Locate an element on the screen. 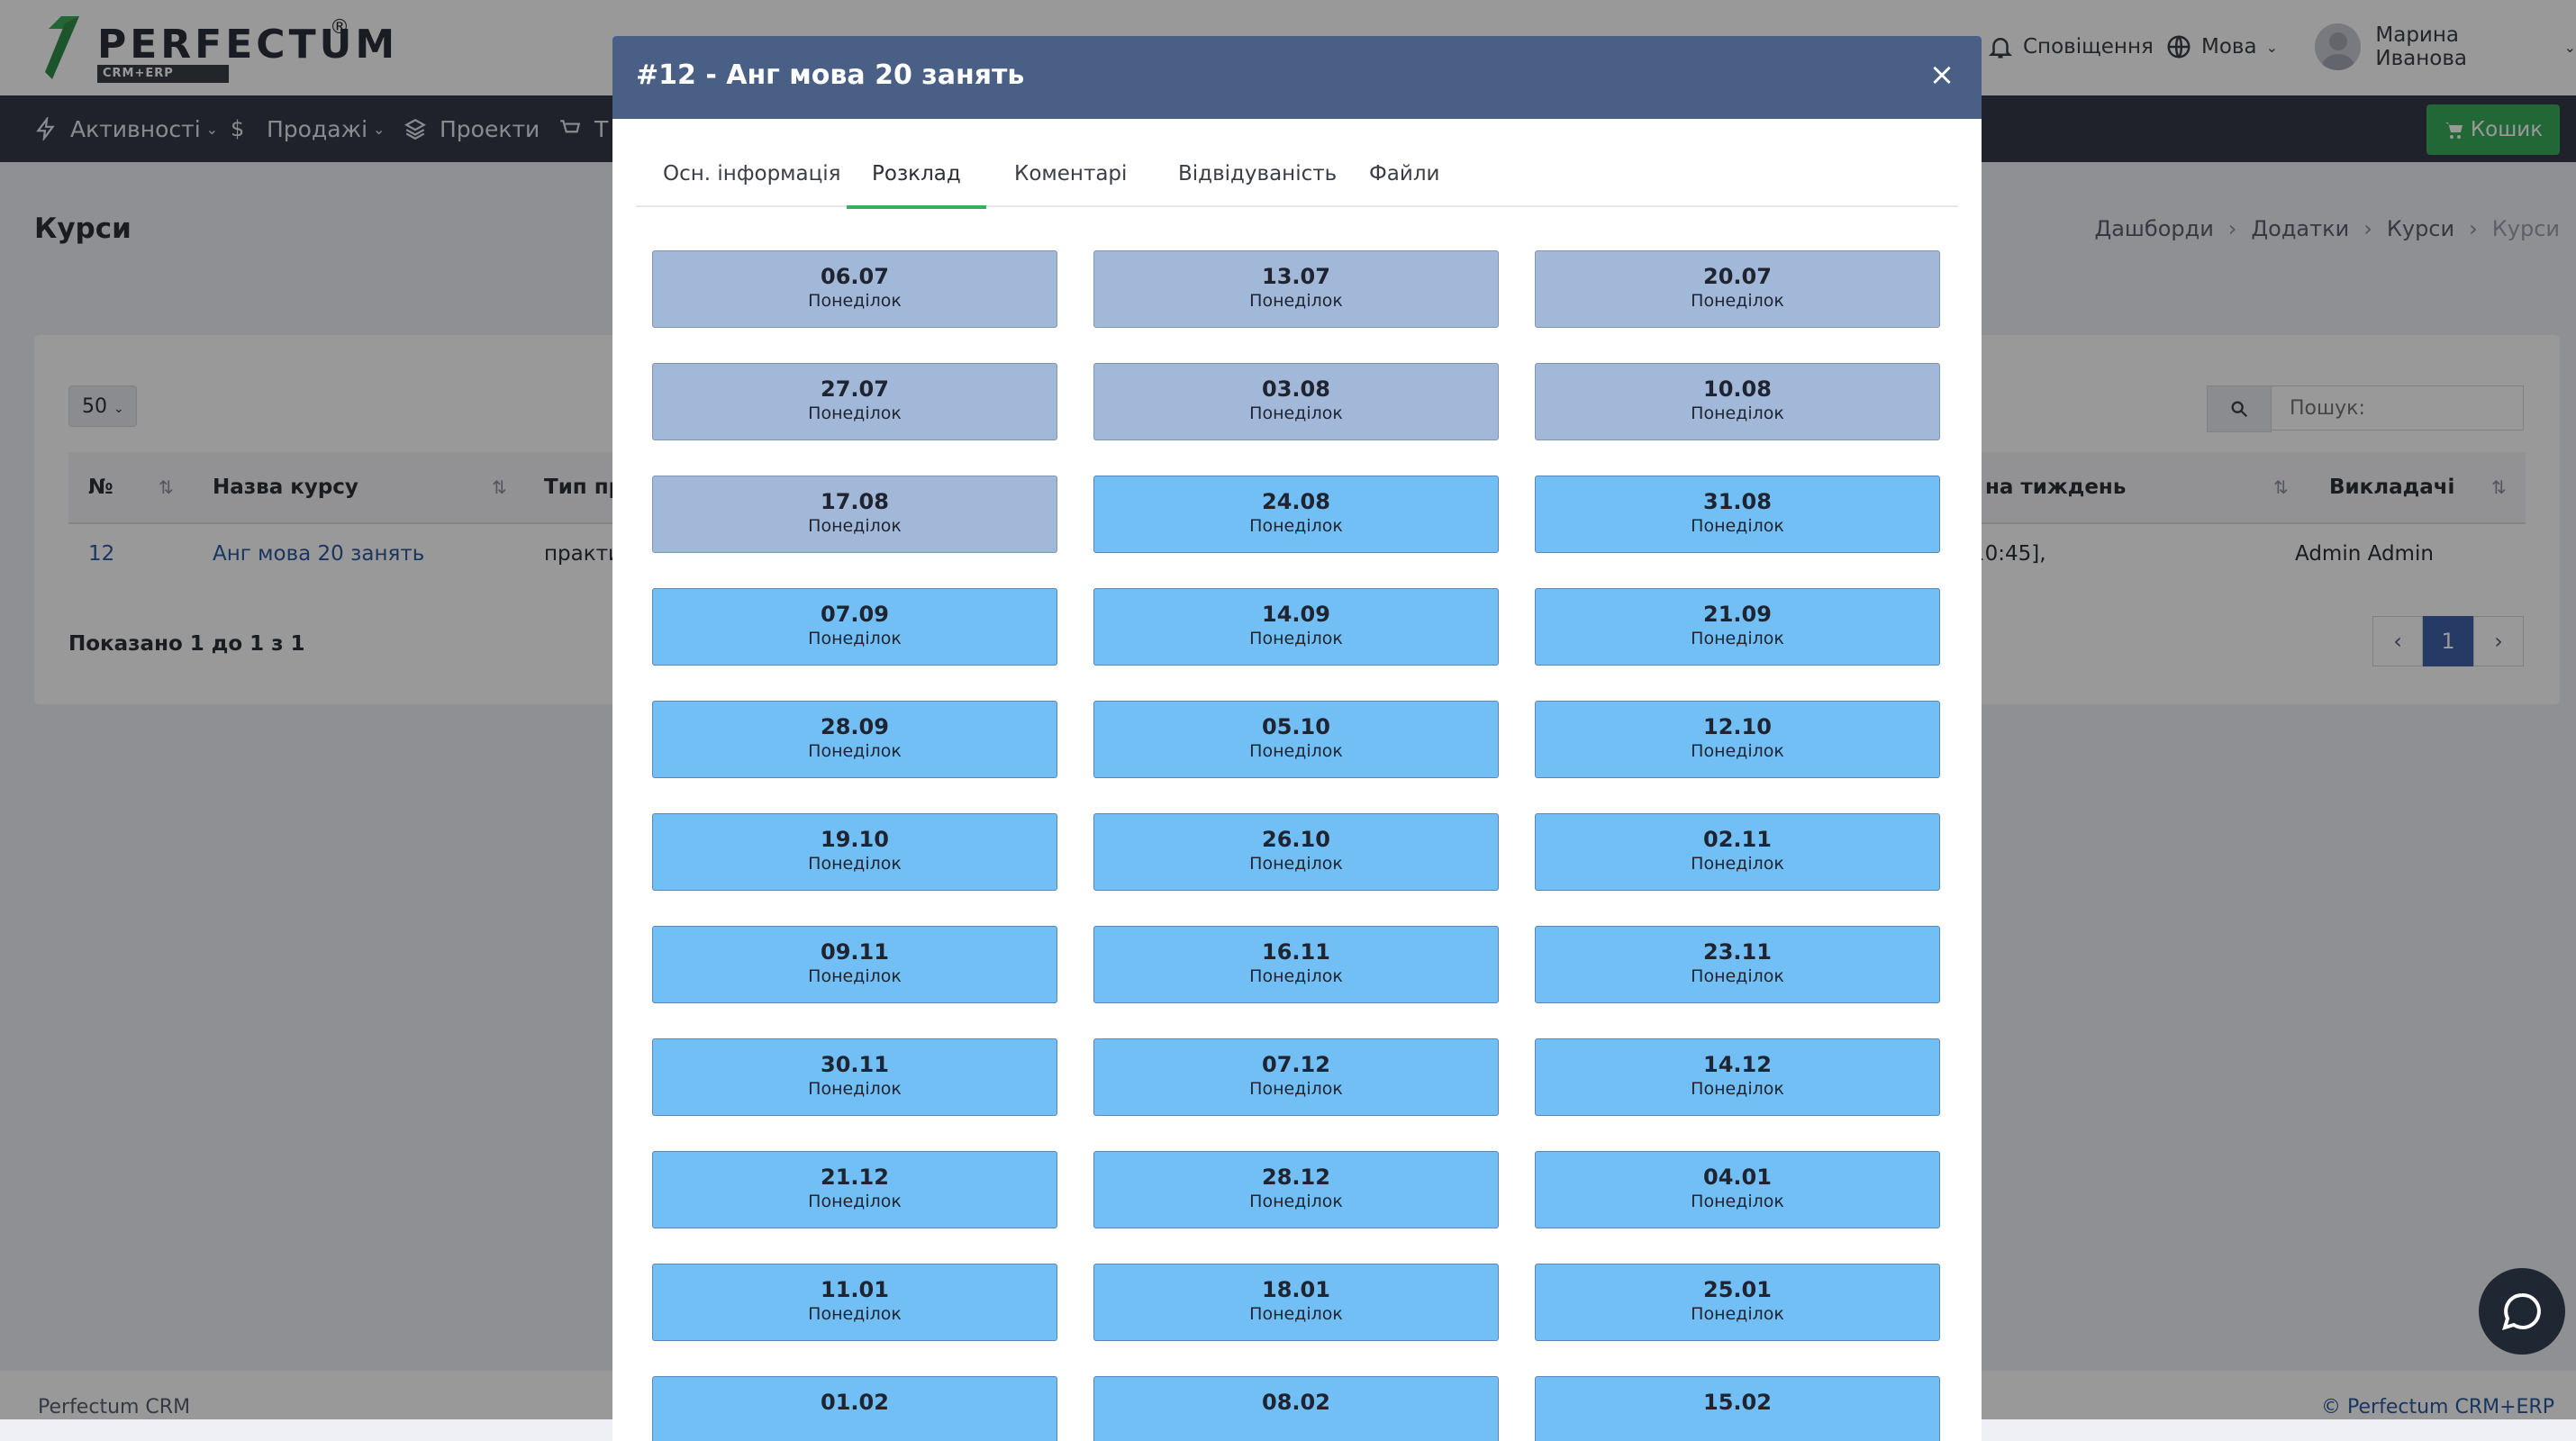 This screenshot has height=1441, width=2576. schedule-lesson: 27.07 Понеділок is located at coordinates (854, 401).